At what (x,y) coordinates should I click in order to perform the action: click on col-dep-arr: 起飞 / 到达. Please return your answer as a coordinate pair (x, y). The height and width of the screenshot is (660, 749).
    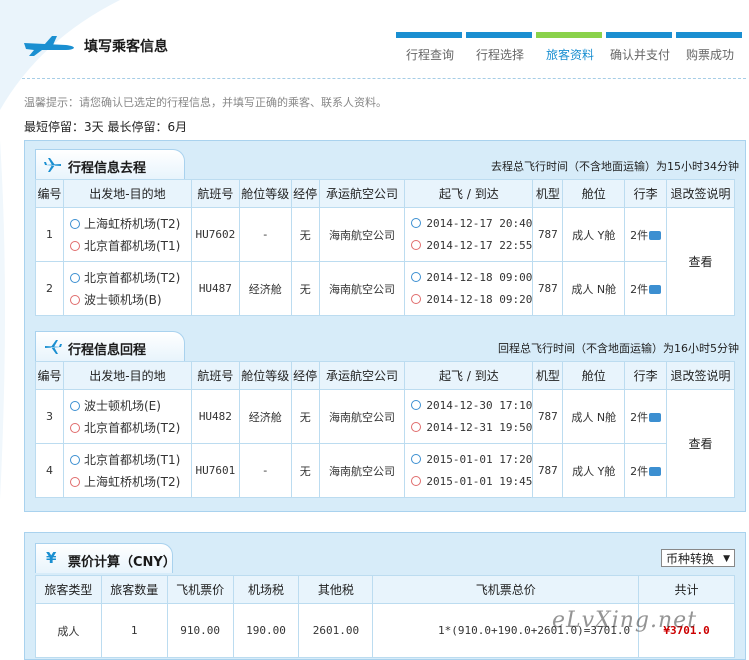
    Looking at the image, I should click on (469, 193).